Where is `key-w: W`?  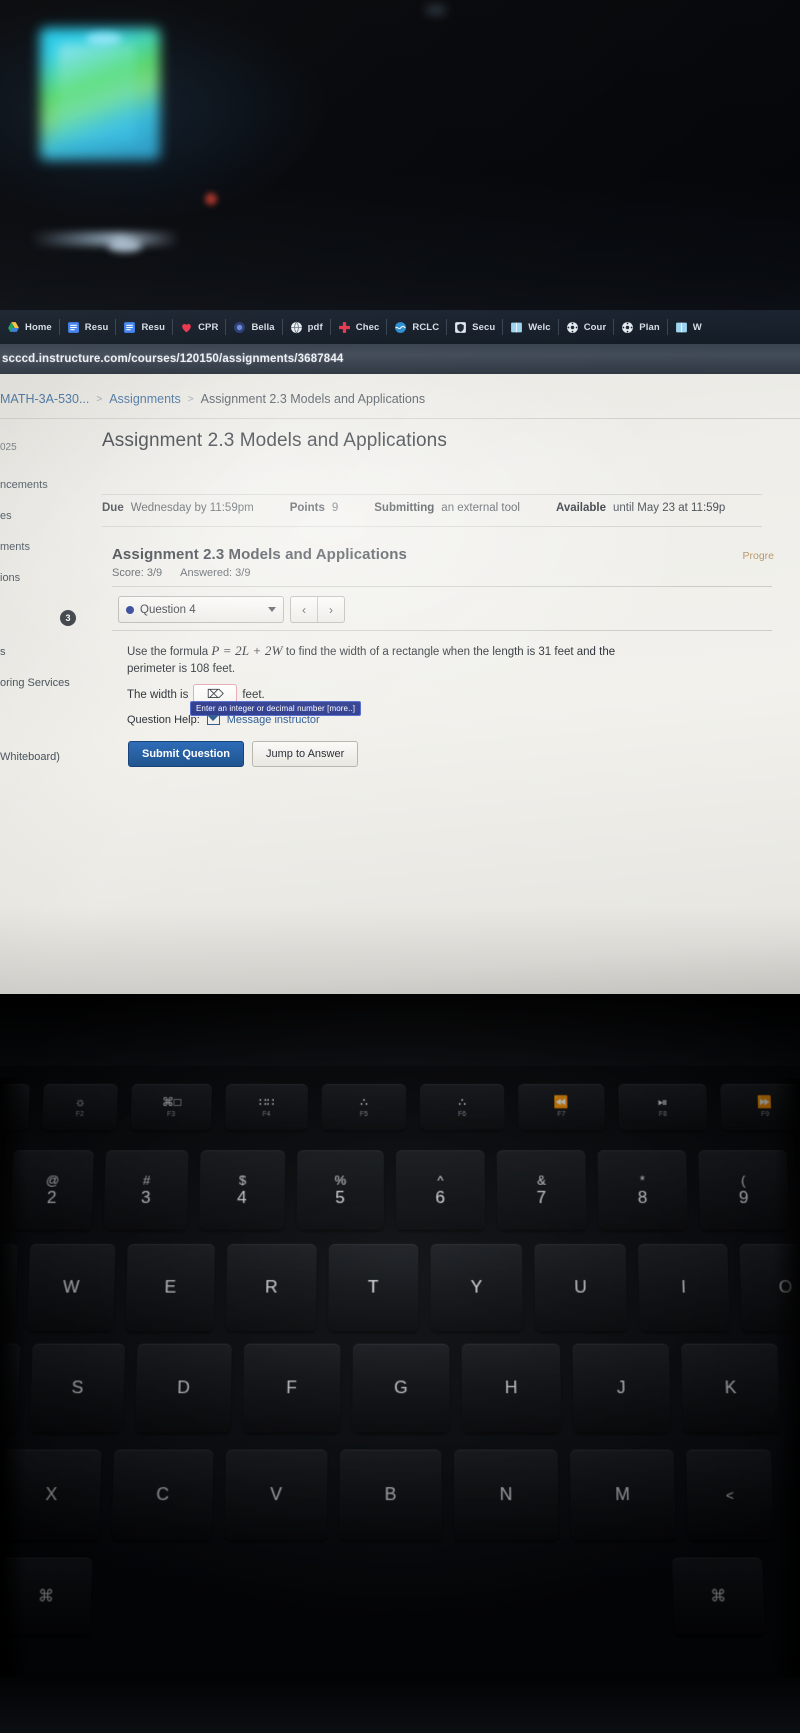
key-w: W is located at coordinates (71, 1288).